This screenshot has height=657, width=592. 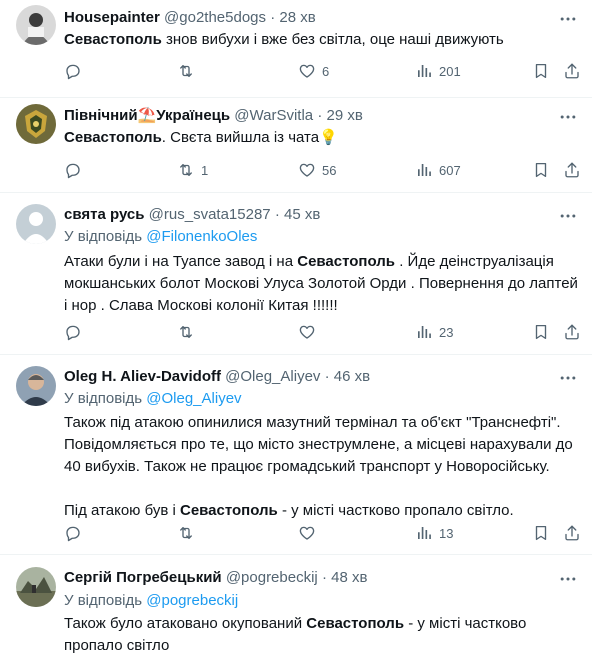 What do you see at coordinates (434, 533) in the screenshot?
I see `views-button: 13` at bounding box center [434, 533].